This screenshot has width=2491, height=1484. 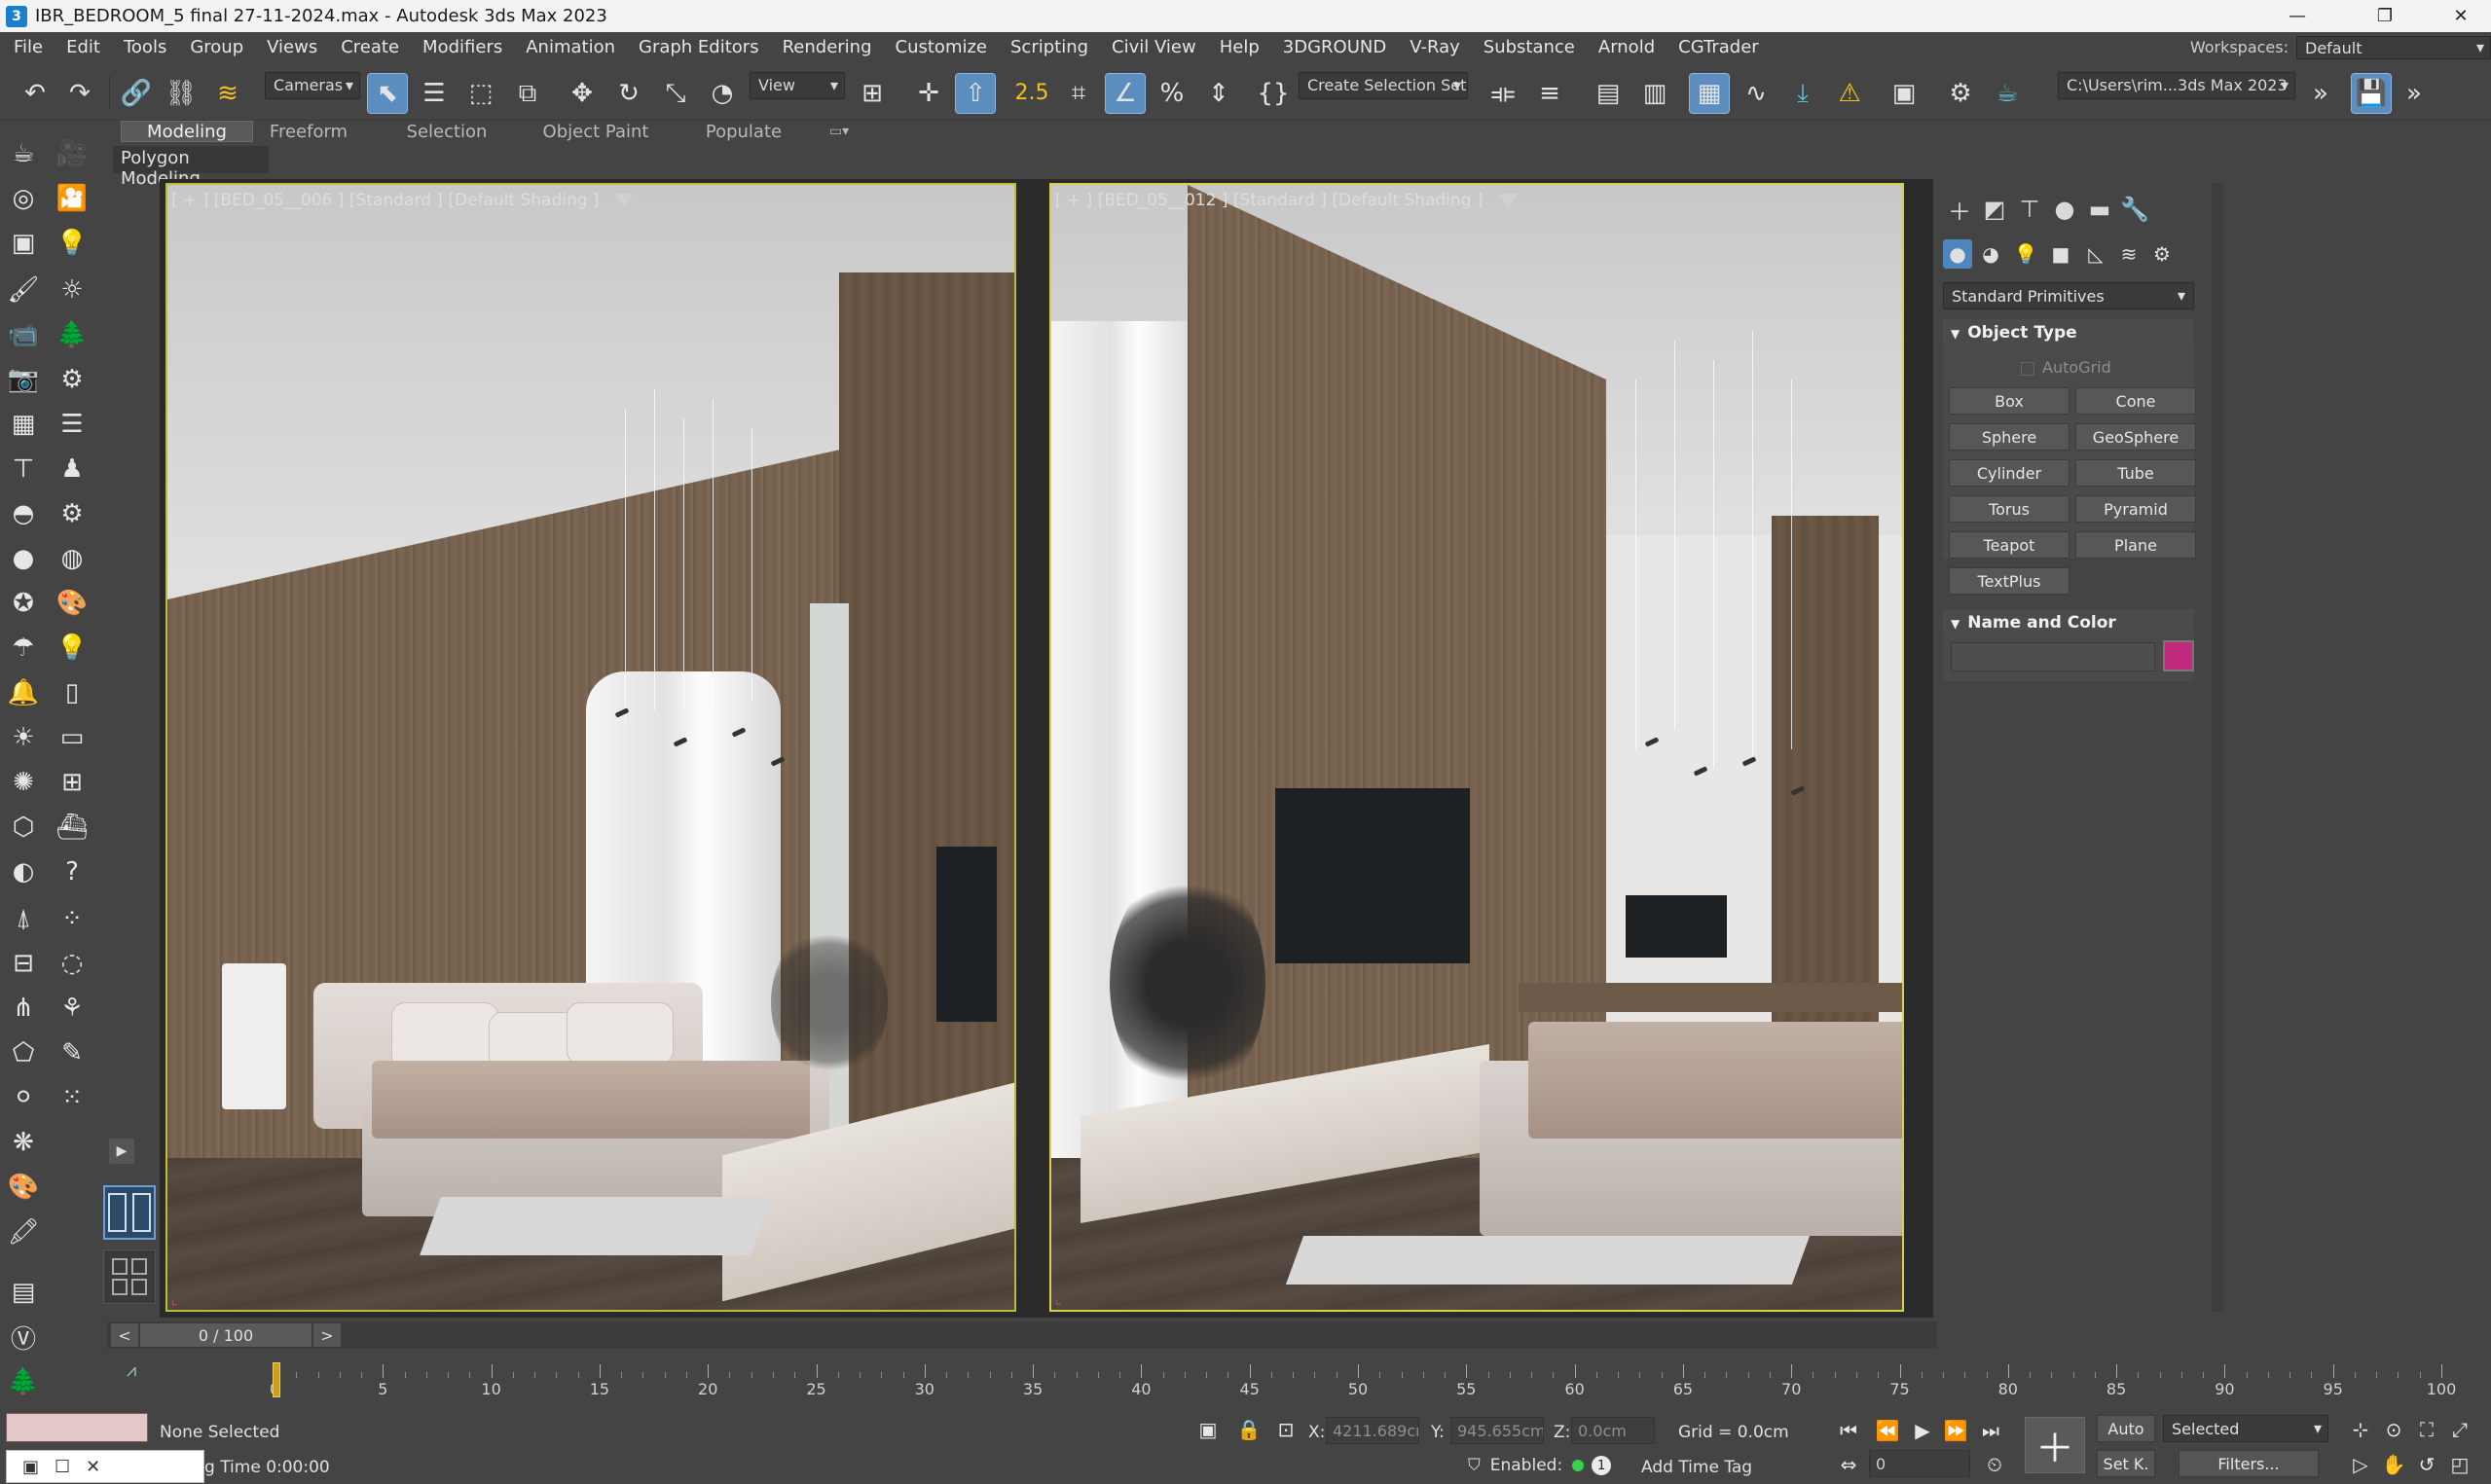 I want to click on layer-explorer-icon: ▥, so click(x=1654, y=93).